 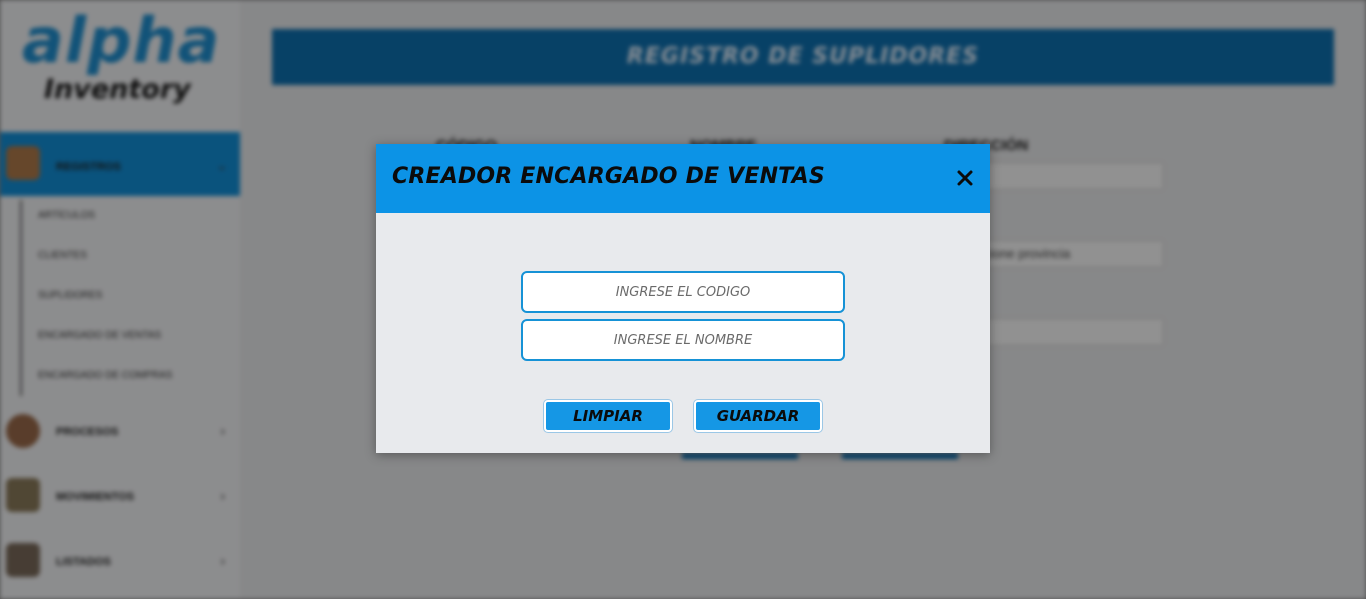 I want to click on modal-header: CREADOR ENCARGADO DE VENTAS, so click(x=683, y=178).